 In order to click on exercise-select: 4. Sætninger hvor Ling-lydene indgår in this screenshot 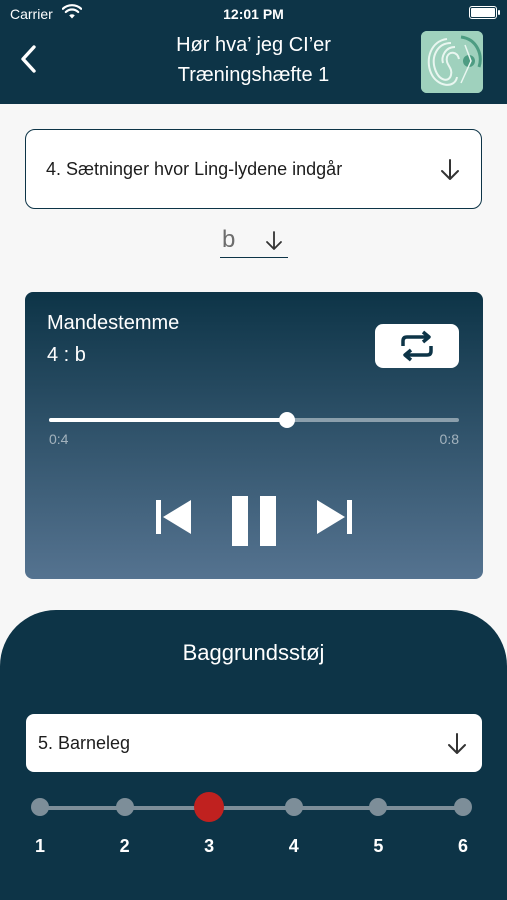, I will do `click(253, 169)`.